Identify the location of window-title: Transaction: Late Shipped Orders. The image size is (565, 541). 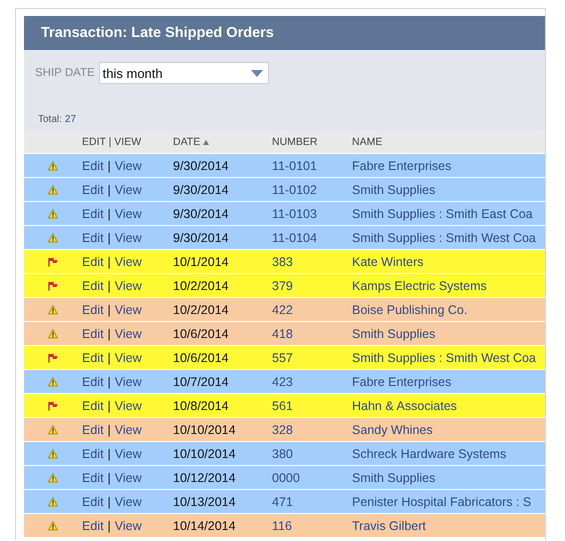
(157, 33).